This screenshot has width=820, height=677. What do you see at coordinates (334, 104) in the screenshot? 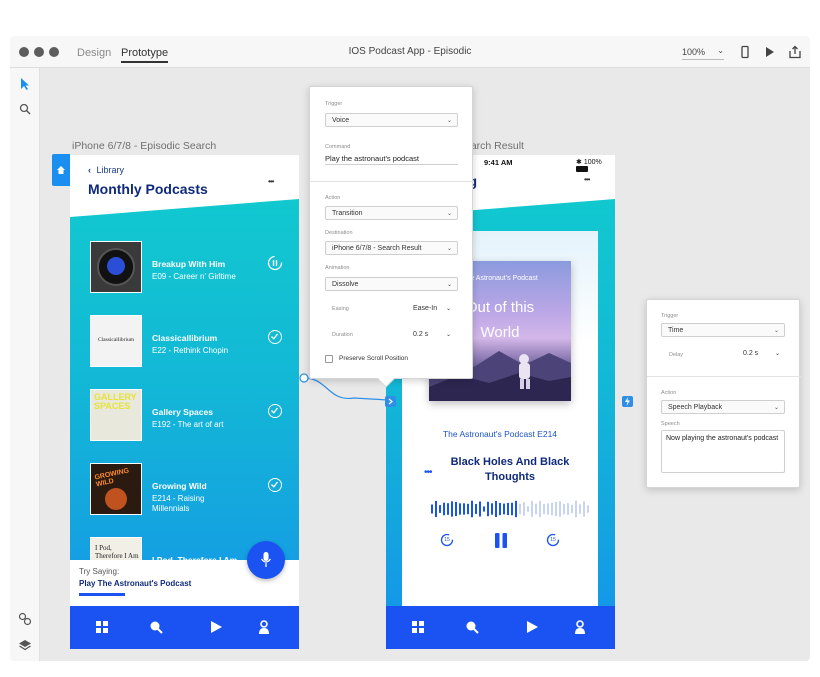
I see `trigger-label: Trigger` at bounding box center [334, 104].